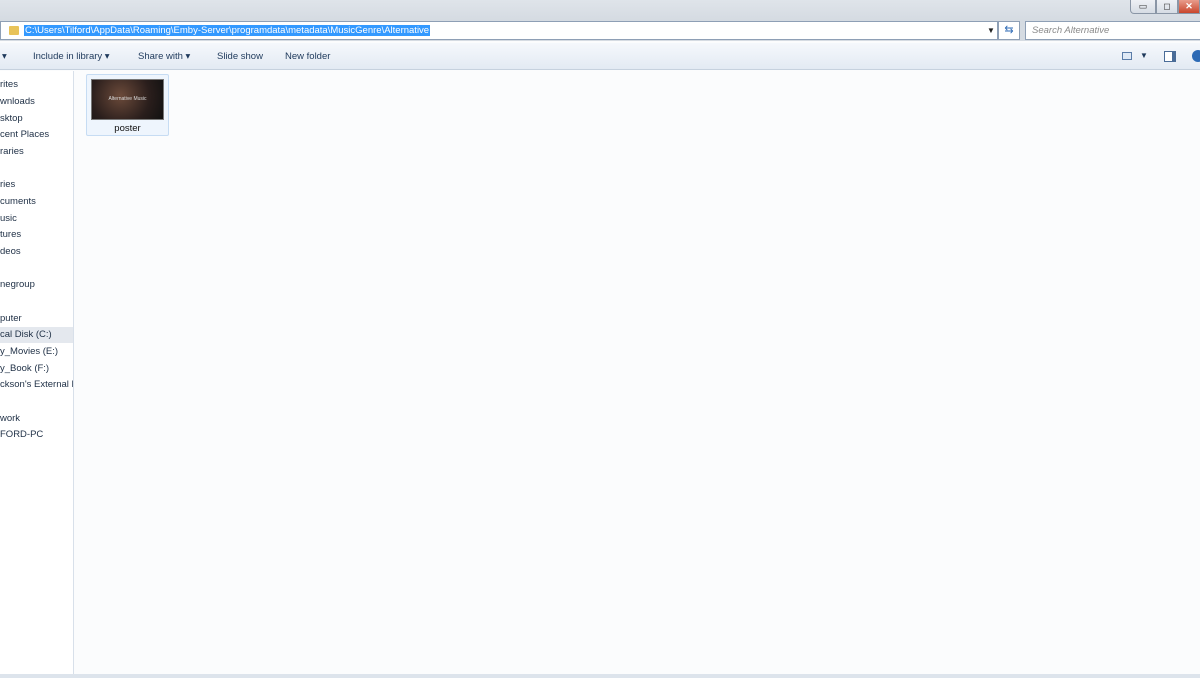 Image resolution: width=1200 pixels, height=678 pixels. What do you see at coordinates (1143, 7) in the screenshot?
I see `minimize-button: ▭` at bounding box center [1143, 7].